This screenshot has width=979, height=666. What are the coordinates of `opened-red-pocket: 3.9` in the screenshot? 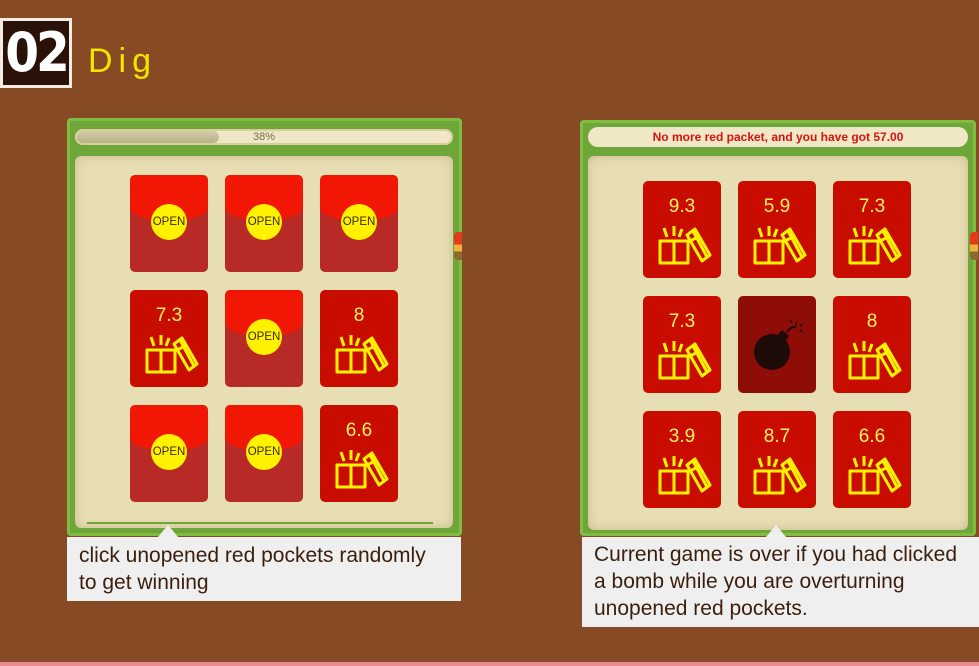 It's located at (682, 459).